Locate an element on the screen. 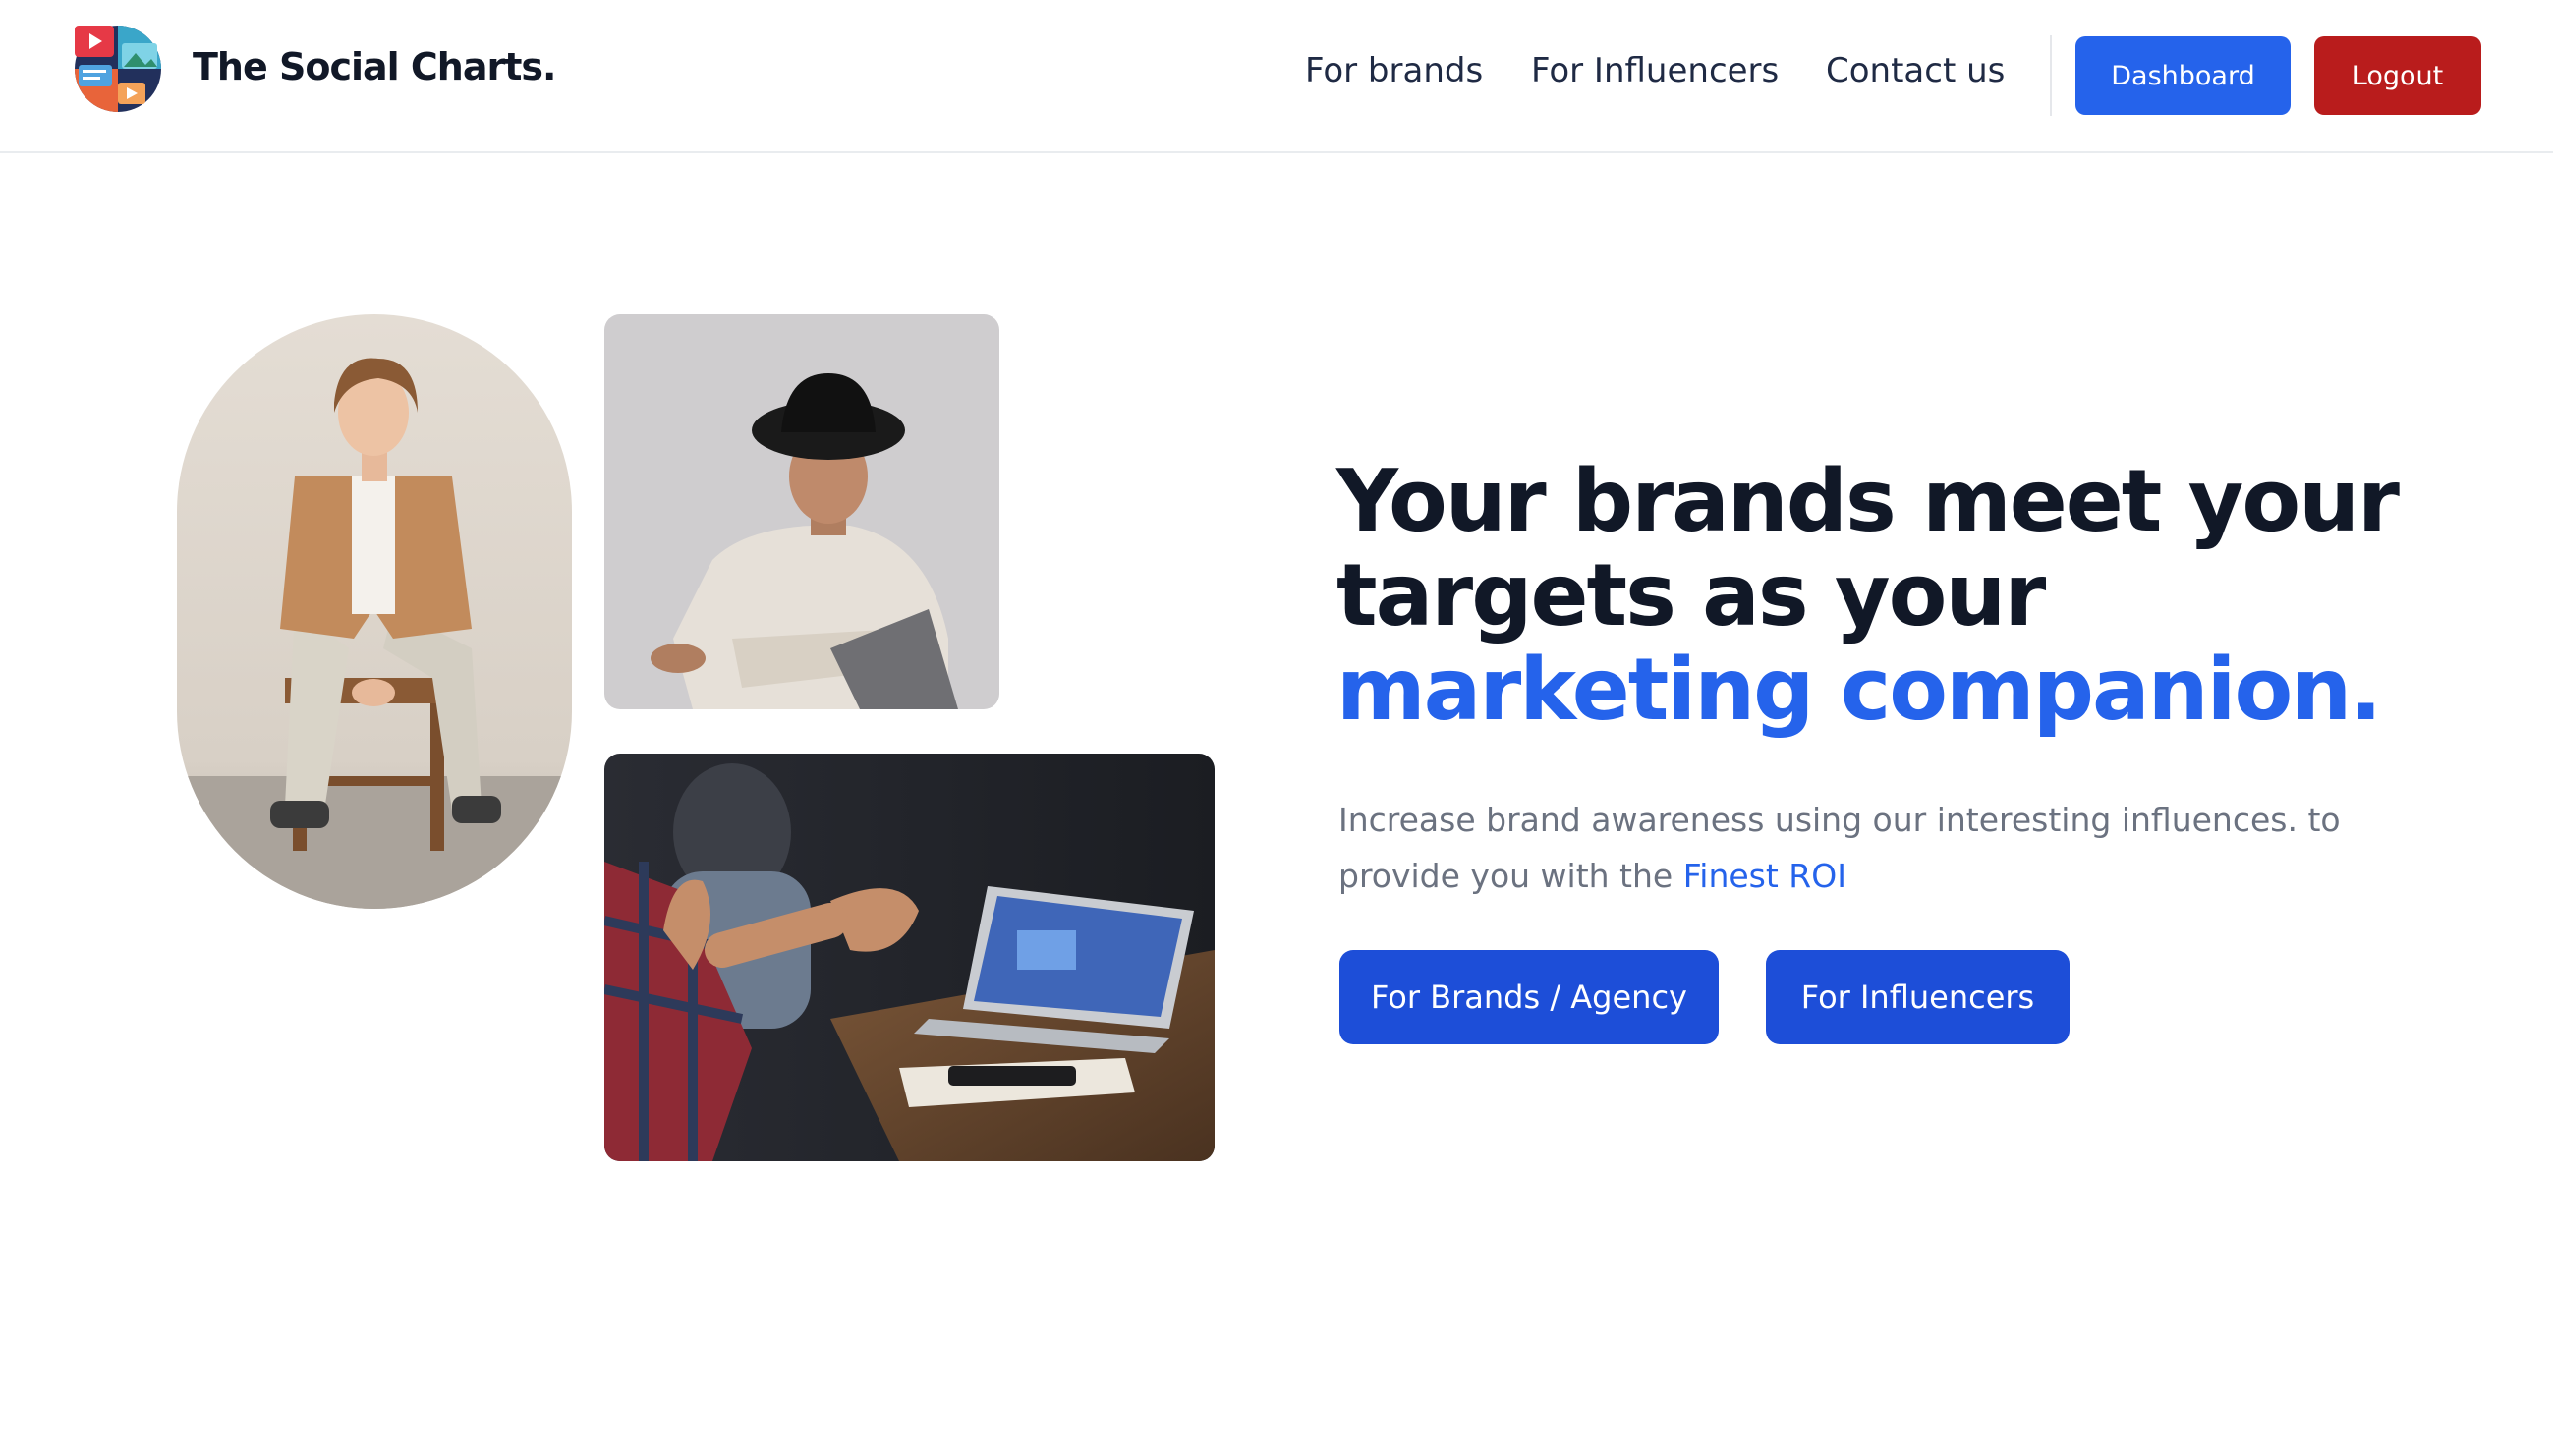 This screenshot has width=2553, height=1456. logout-button: Logout is located at coordinates (2397, 75).